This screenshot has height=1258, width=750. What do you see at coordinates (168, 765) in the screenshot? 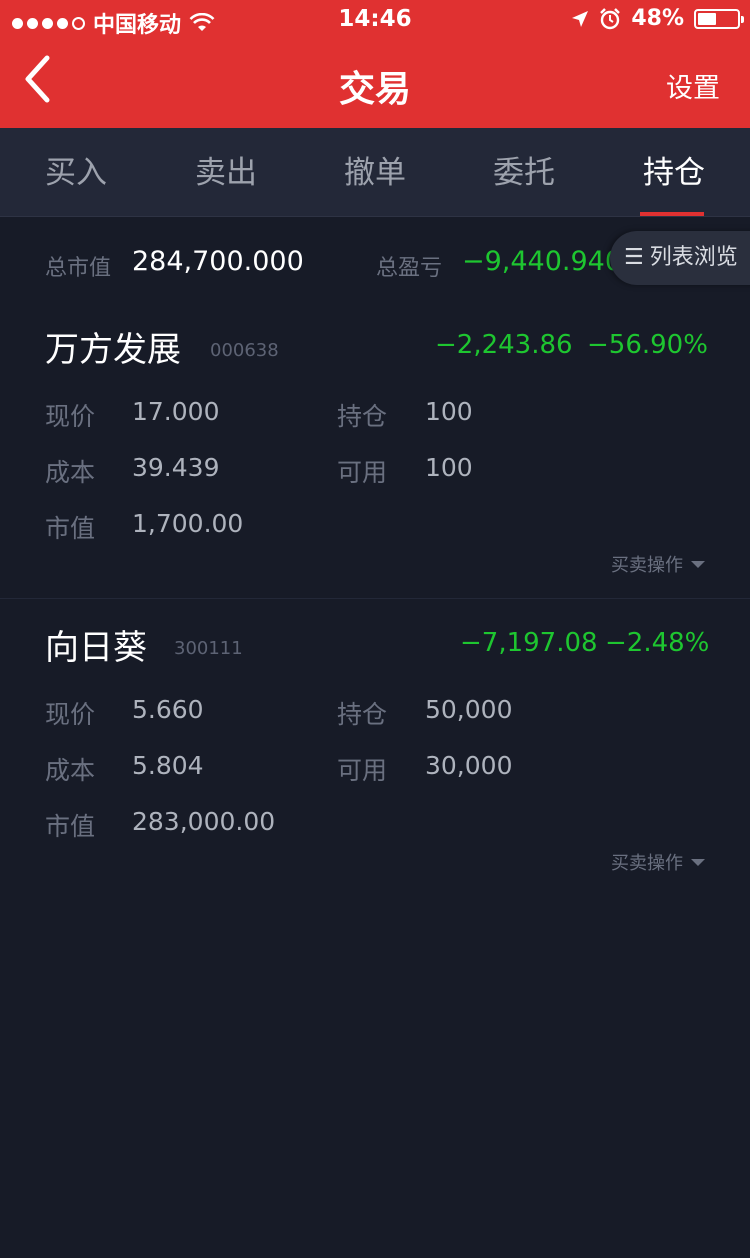
I see `cost-value: 5.804` at bounding box center [168, 765].